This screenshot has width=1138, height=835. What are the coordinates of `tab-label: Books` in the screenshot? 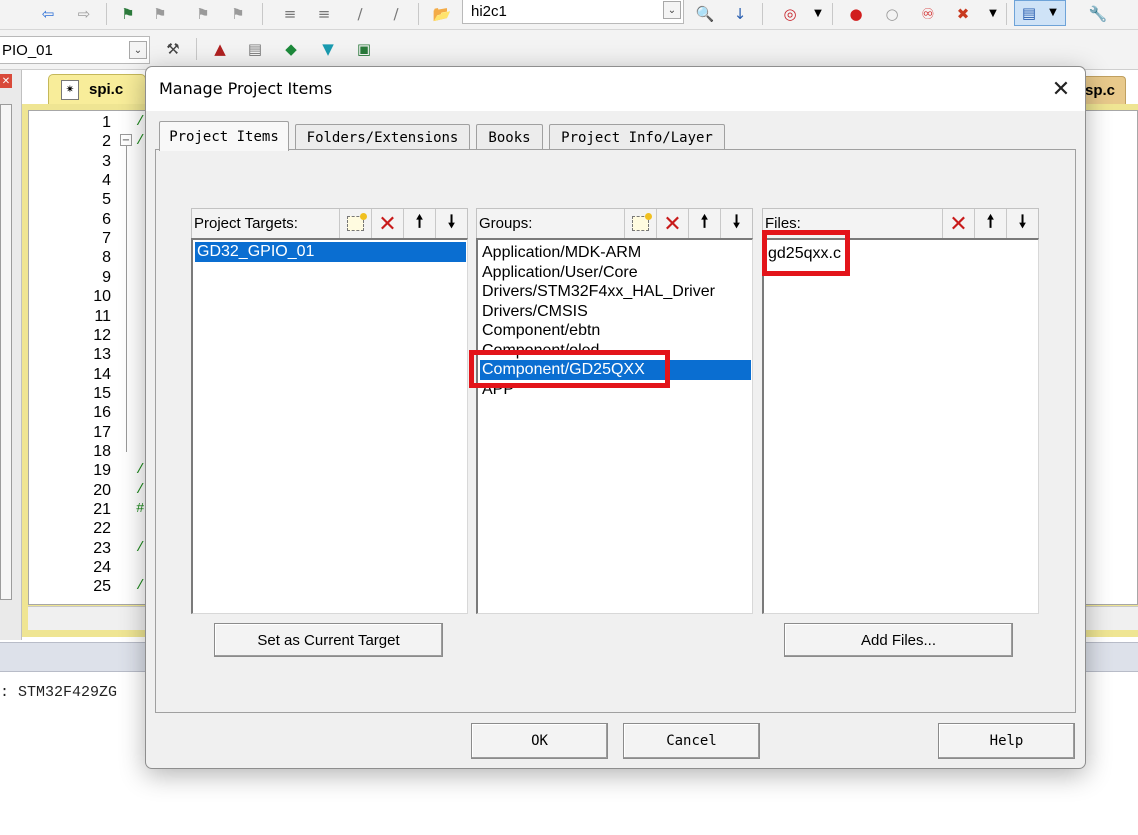 It's located at (509, 138).